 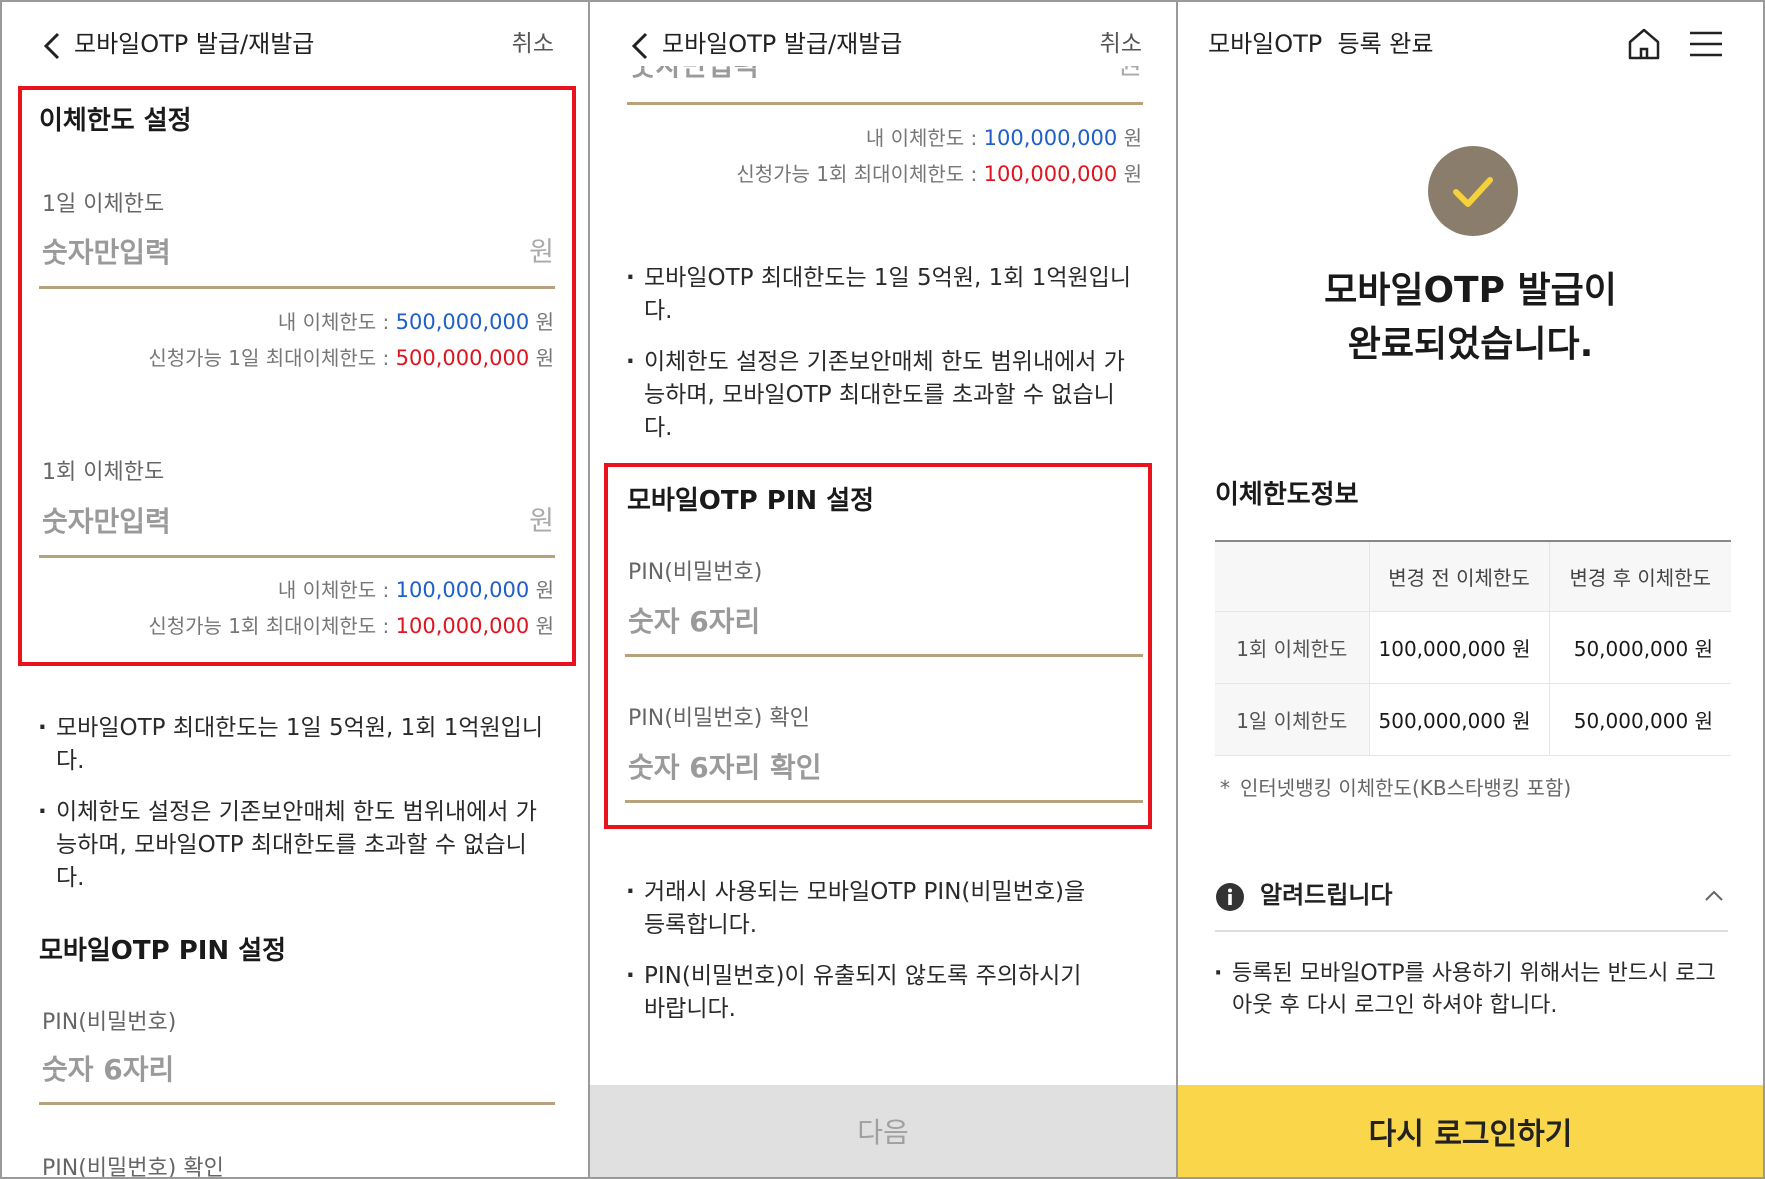 I want to click on asterisk-icon: *, so click(x=1225, y=788).